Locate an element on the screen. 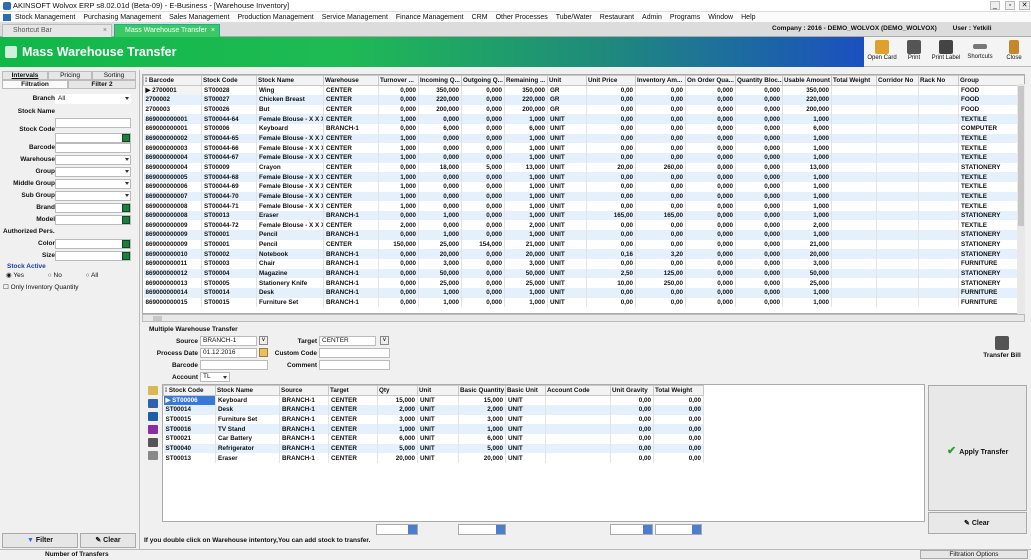  sub-group-select is located at coordinates (93, 196).